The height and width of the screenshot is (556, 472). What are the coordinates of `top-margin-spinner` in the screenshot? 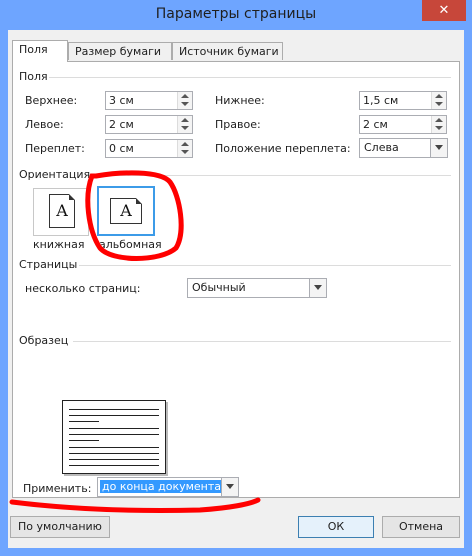 It's located at (184, 100).